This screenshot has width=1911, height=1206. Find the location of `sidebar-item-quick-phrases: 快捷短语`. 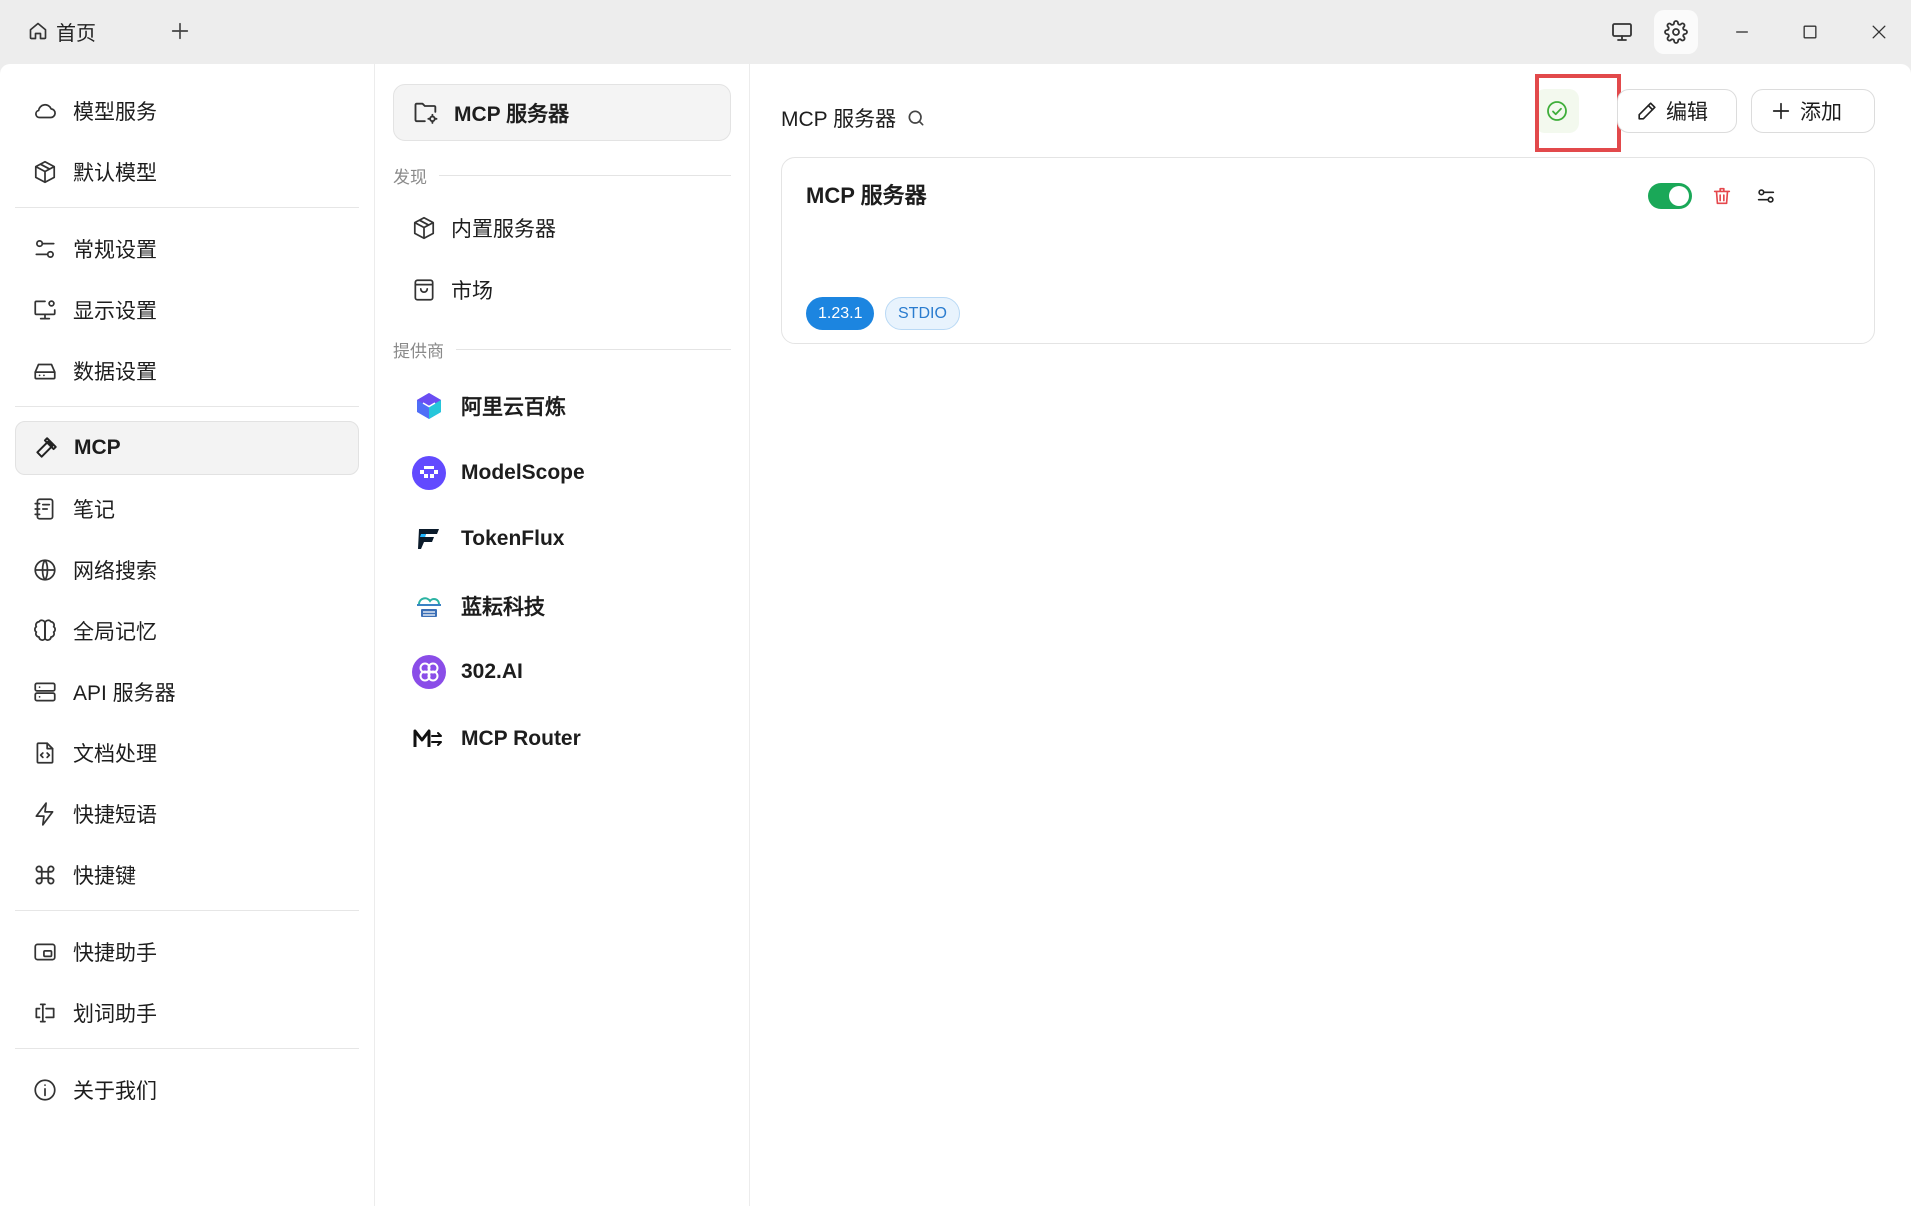

sidebar-item-quick-phrases: 快捷短语 is located at coordinates (187, 814).